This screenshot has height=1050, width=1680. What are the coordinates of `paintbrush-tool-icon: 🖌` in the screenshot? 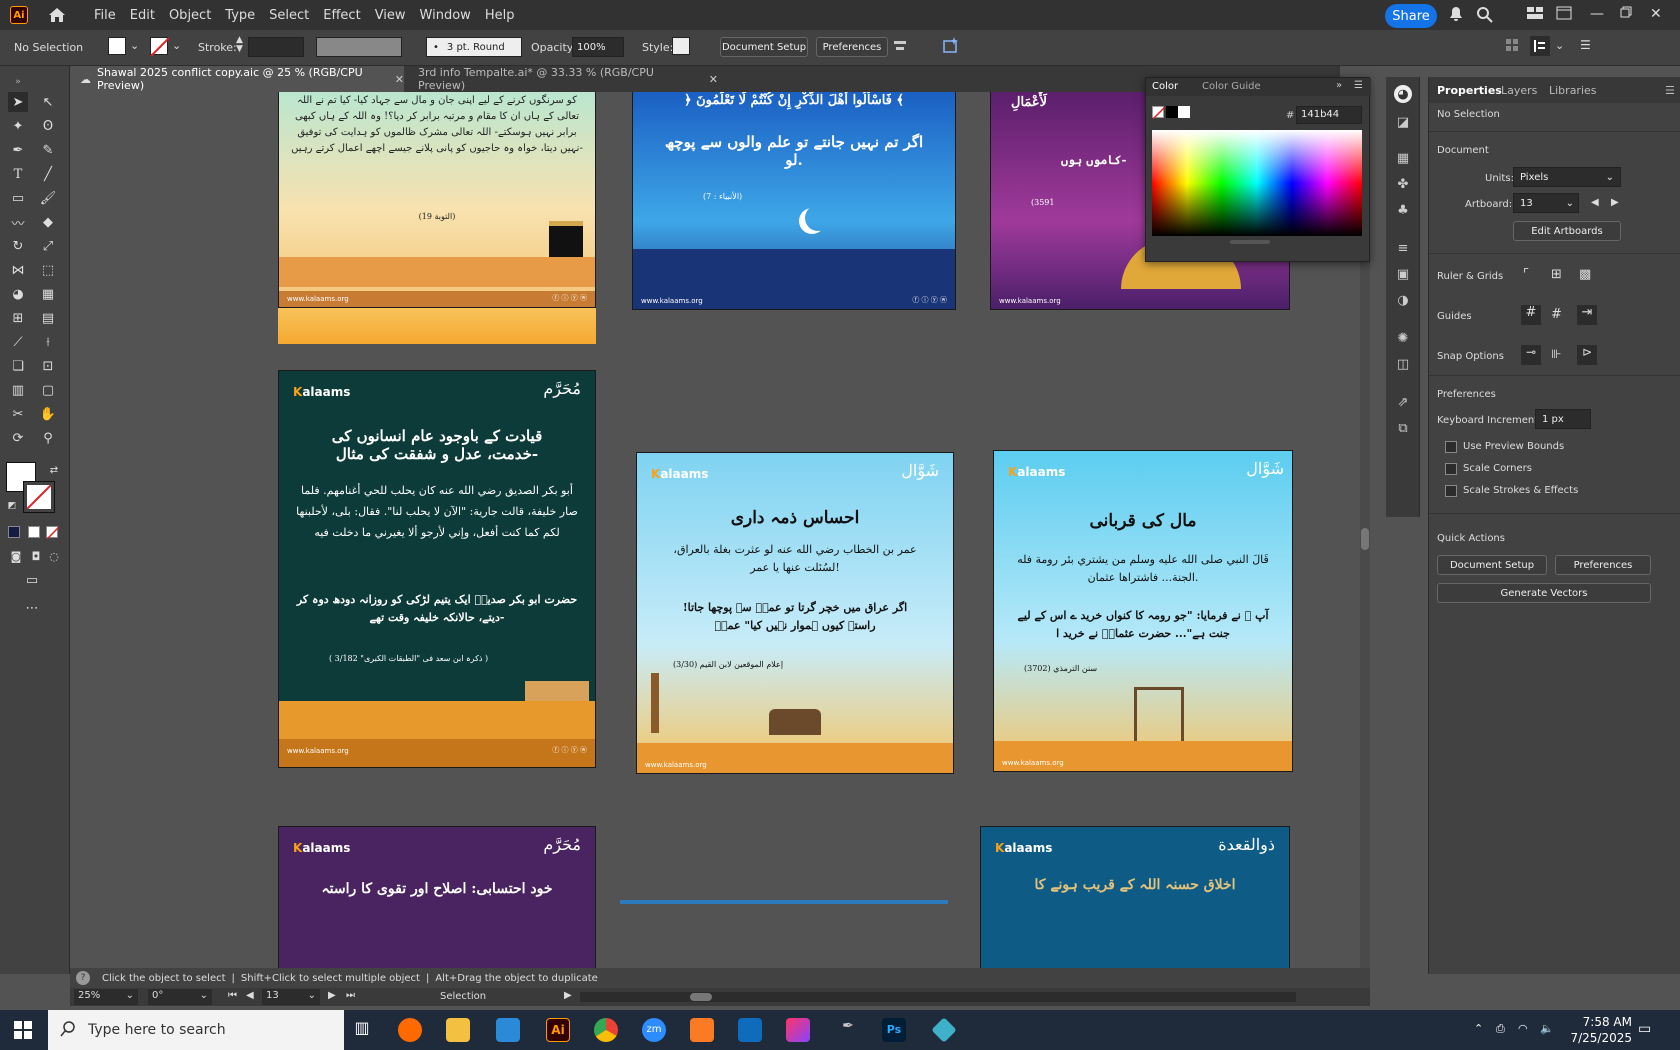 It's located at (48, 198).